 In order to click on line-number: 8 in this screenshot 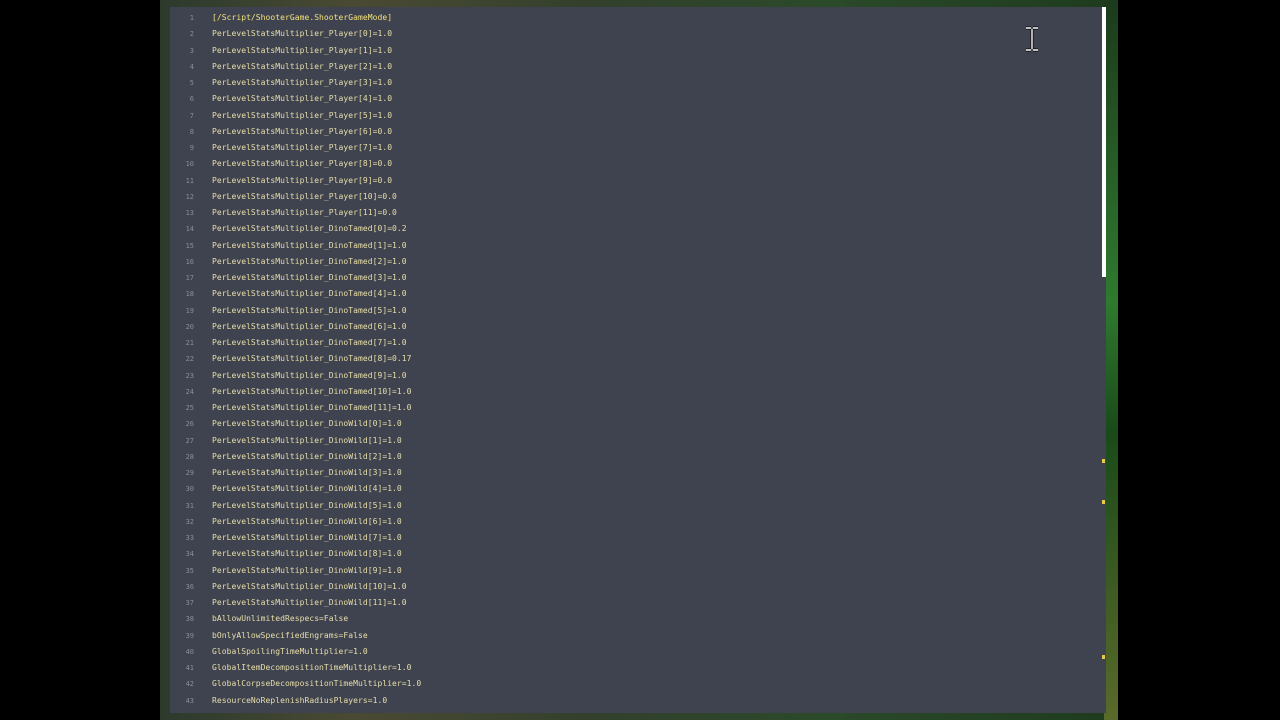, I will do `click(191, 131)`.